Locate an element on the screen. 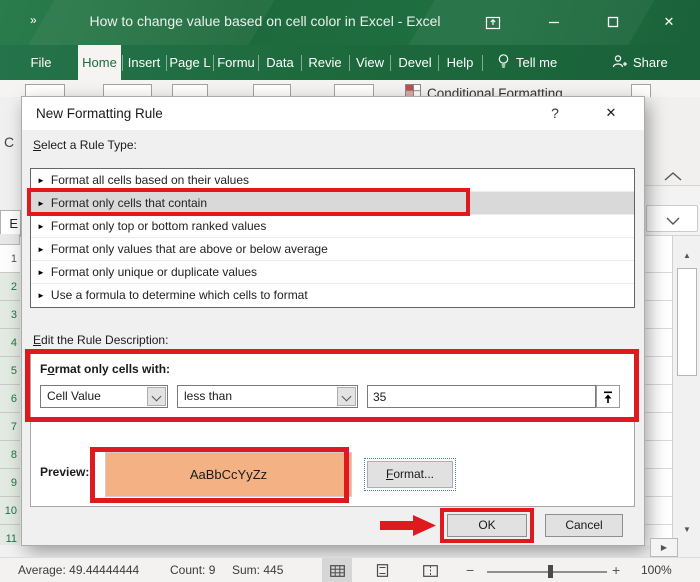 The width and height of the screenshot is (700, 582). row-header: 7 is located at coordinates (10, 427).